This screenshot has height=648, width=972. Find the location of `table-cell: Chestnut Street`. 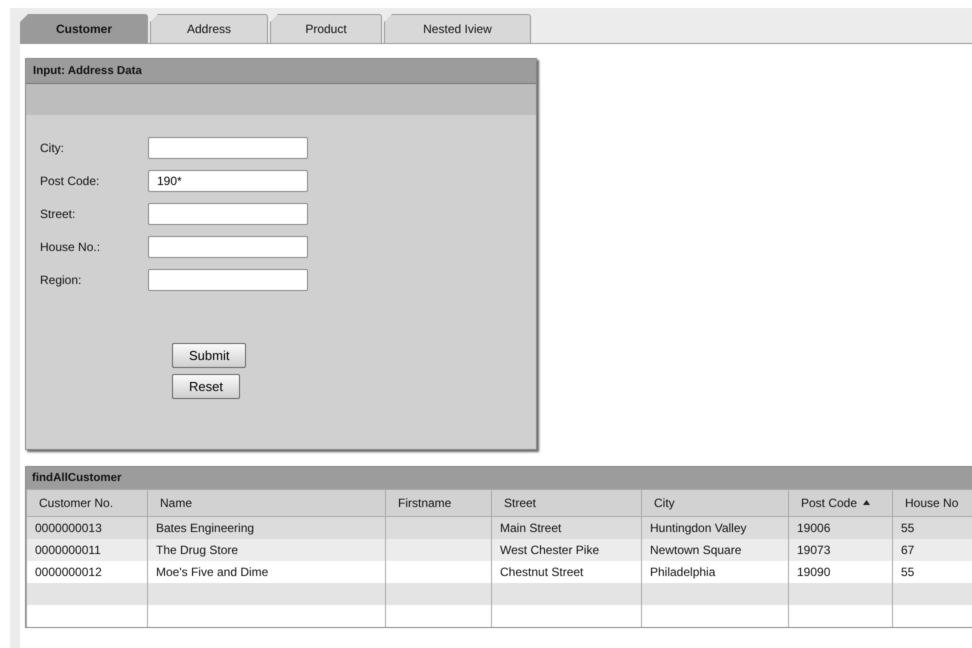

table-cell: Chestnut Street is located at coordinates (542, 571).